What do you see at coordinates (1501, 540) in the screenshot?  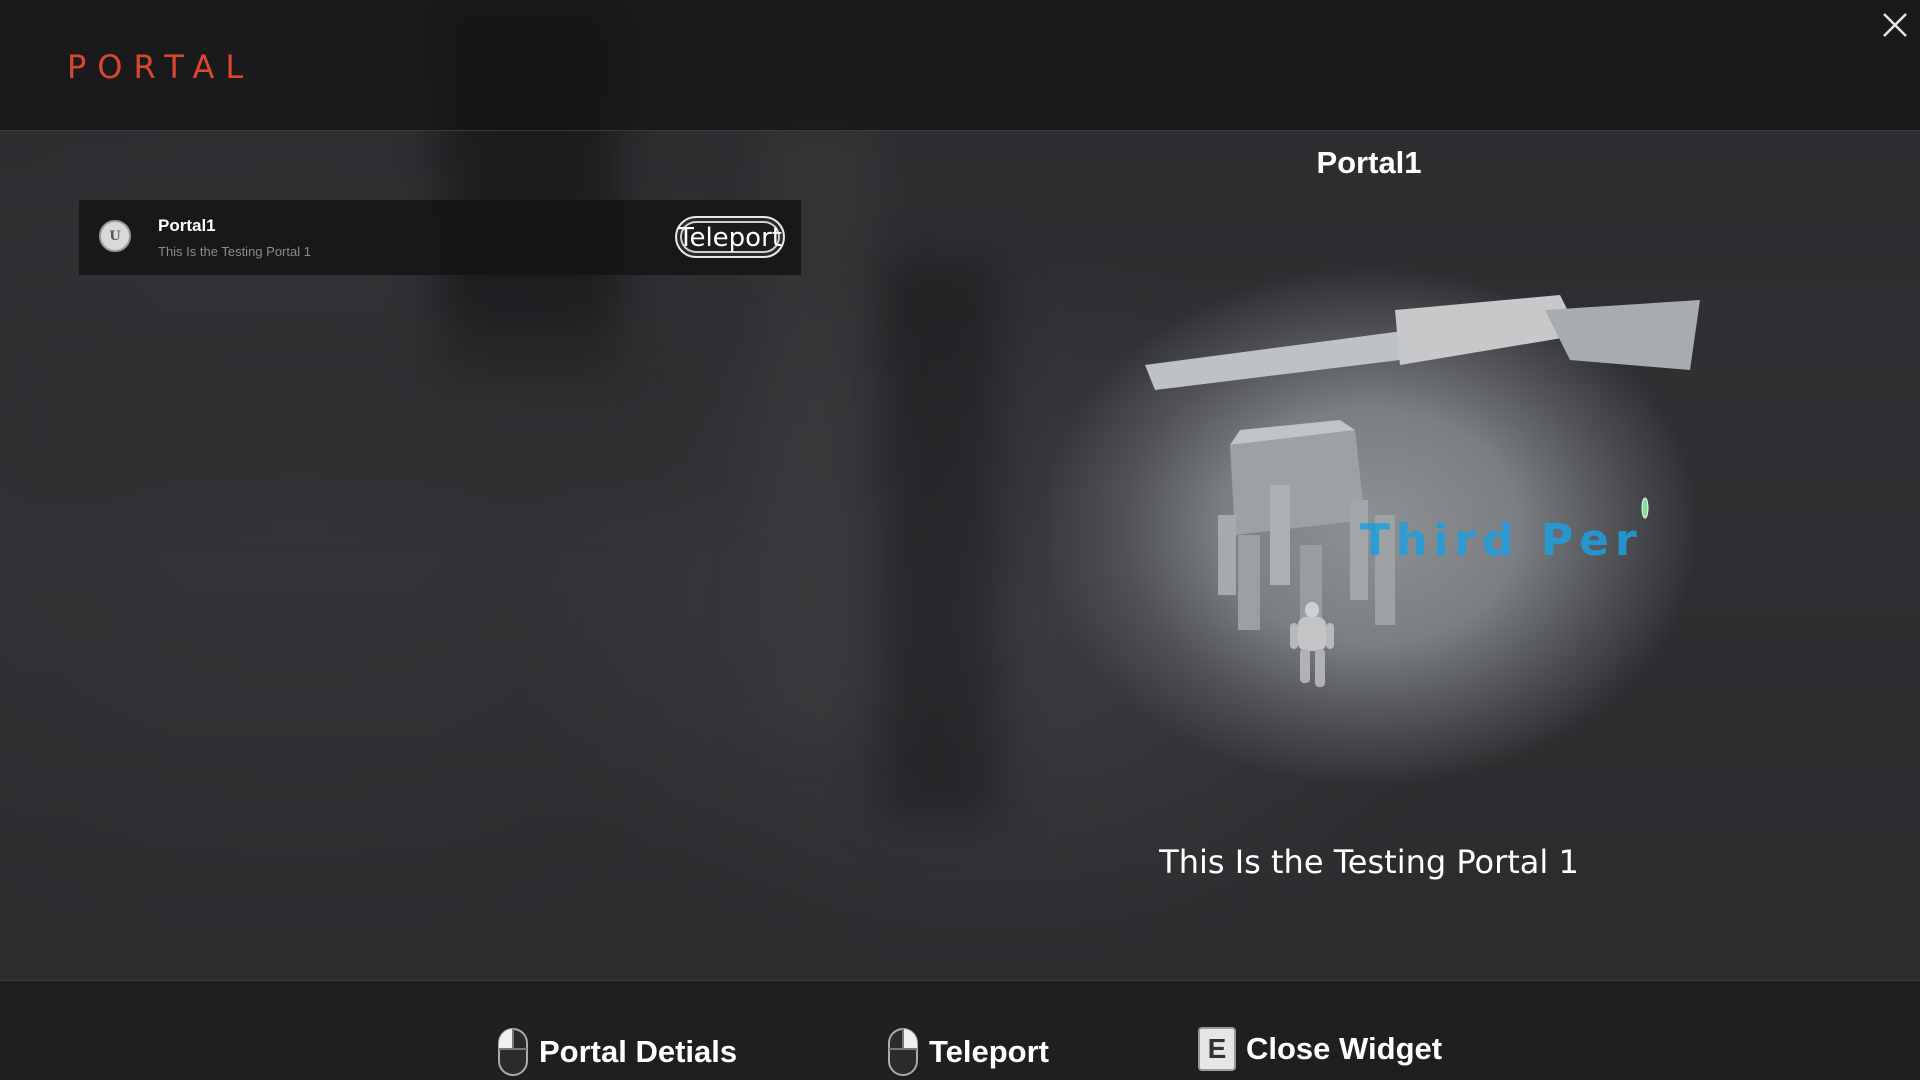 I see `preview-overlay-text: Third Per` at bounding box center [1501, 540].